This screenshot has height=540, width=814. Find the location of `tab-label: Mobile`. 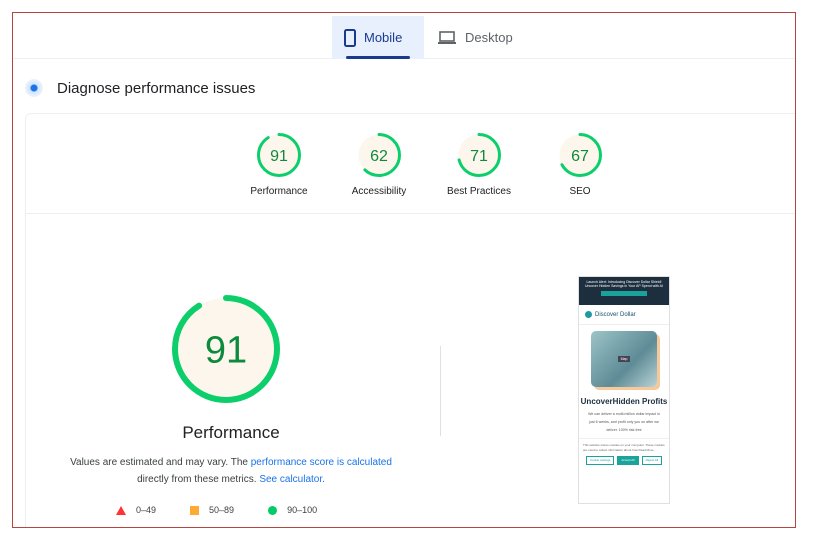

tab-label: Mobile is located at coordinates (383, 37).